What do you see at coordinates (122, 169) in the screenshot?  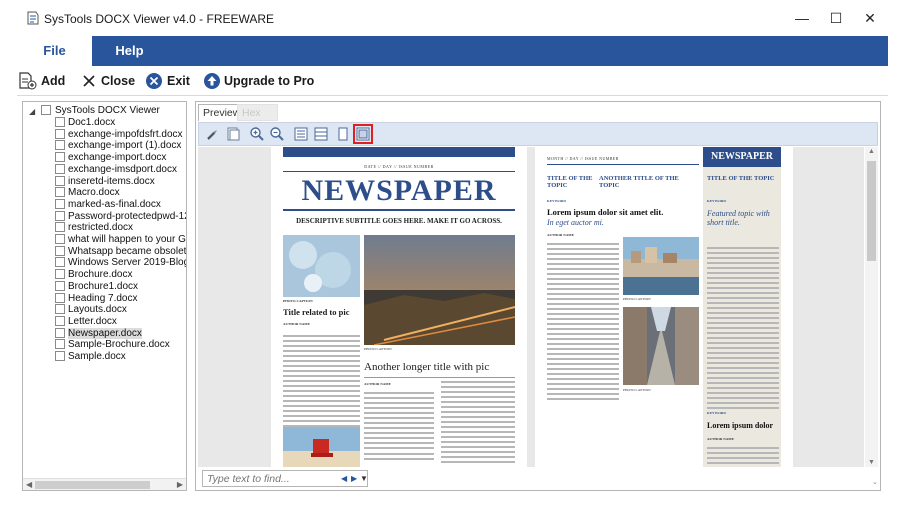 I see `tree-item-label: exchange-imsdport.docx` at bounding box center [122, 169].